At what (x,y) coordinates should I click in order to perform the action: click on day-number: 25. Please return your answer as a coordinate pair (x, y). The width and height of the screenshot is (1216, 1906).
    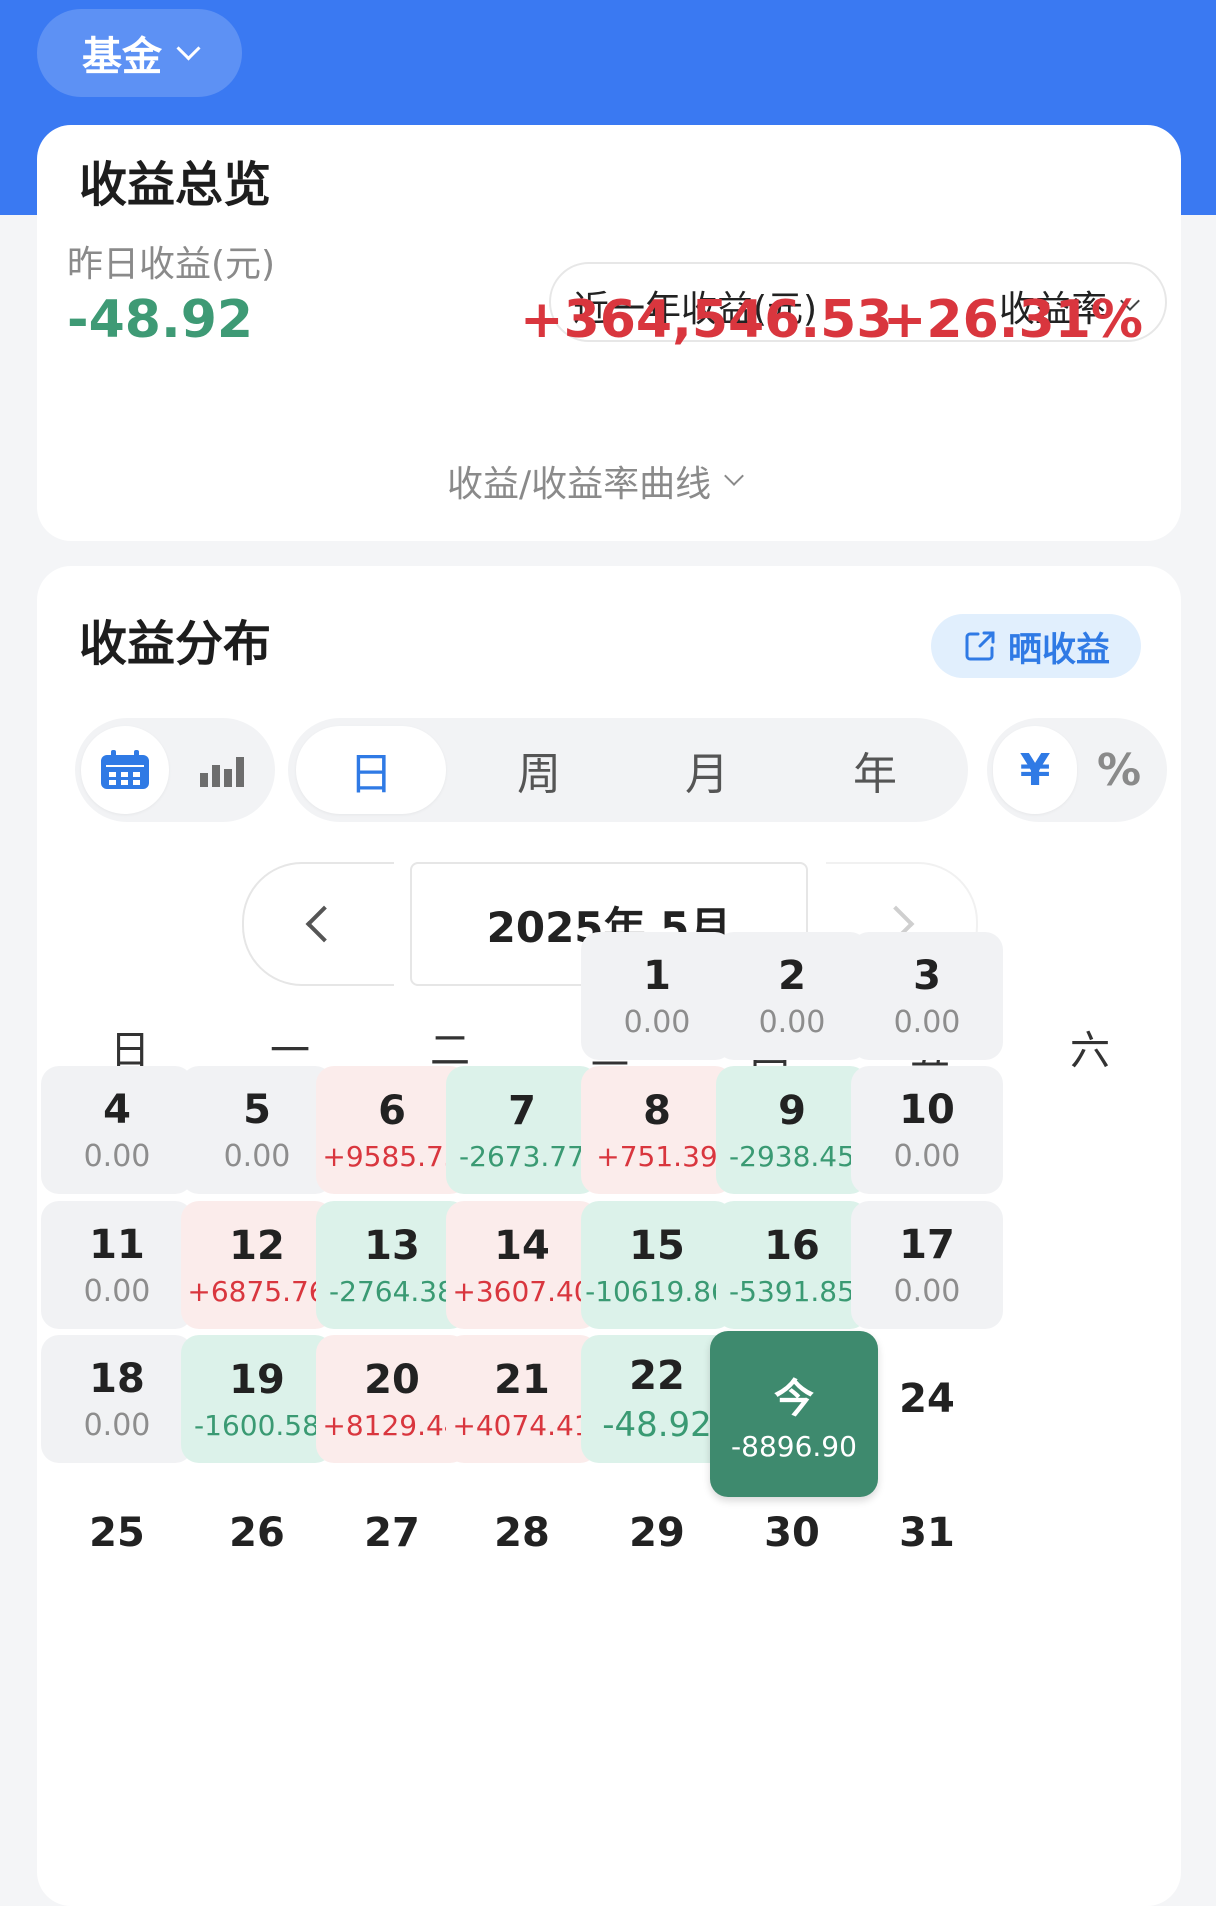
    Looking at the image, I should click on (117, 1533).